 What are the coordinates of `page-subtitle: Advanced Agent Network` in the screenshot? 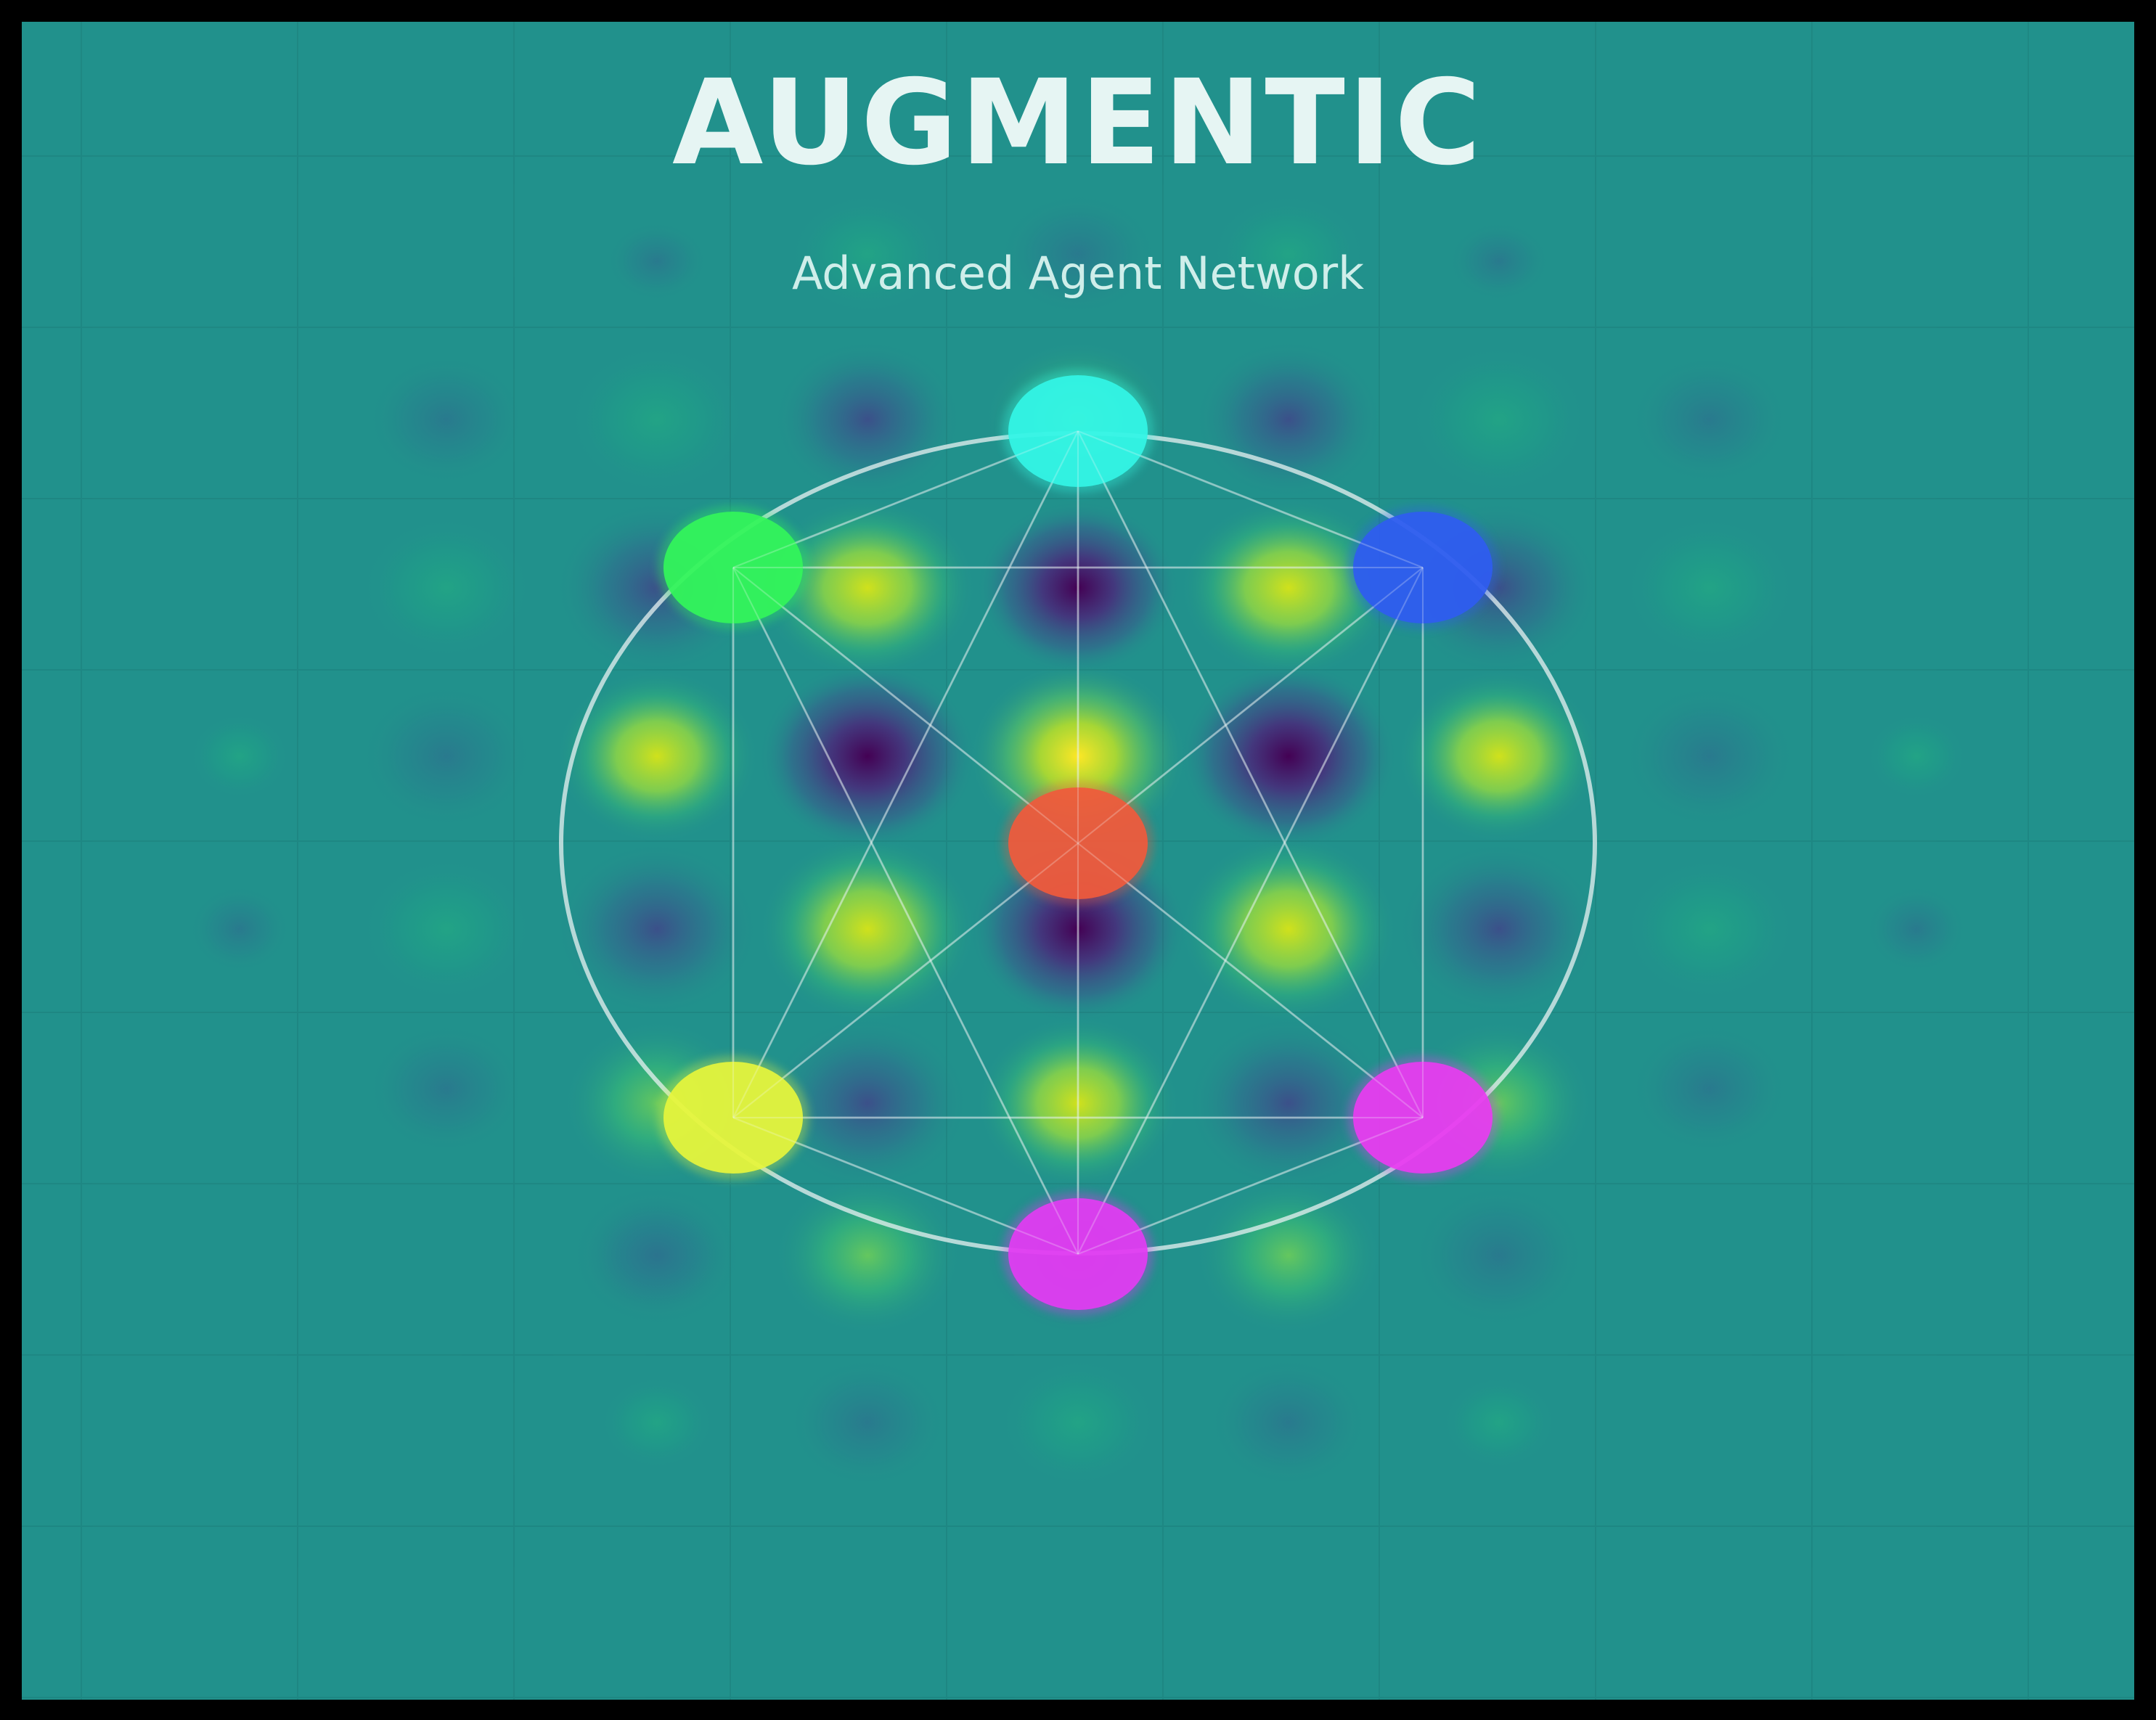 It's located at (1078, 273).